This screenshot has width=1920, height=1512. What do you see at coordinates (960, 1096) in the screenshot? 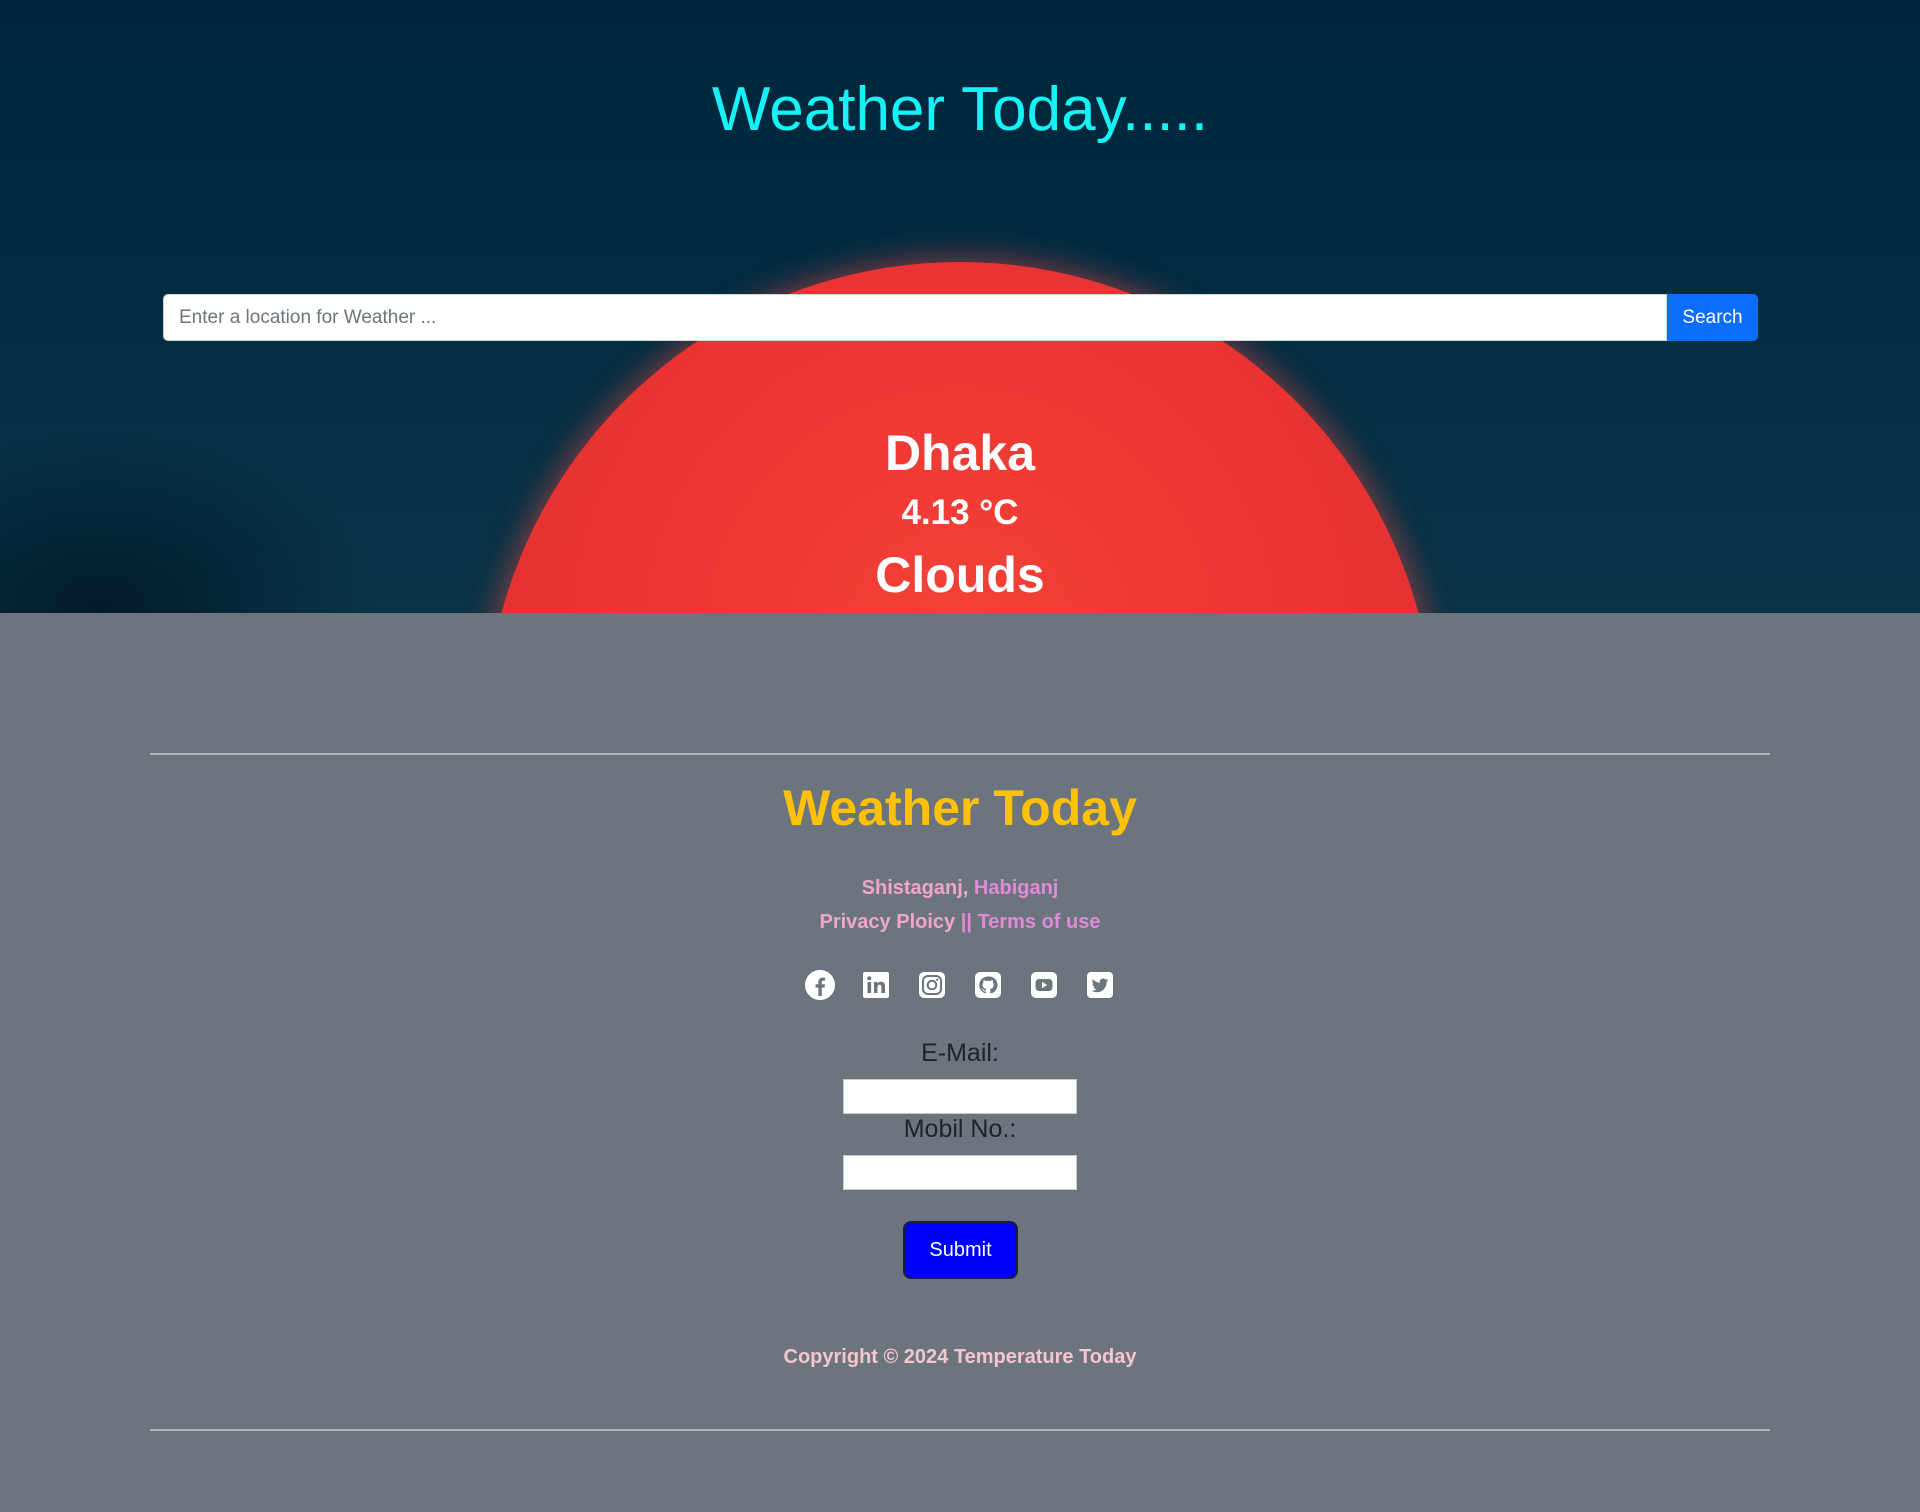
I see `email-field` at bounding box center [960, 1096].